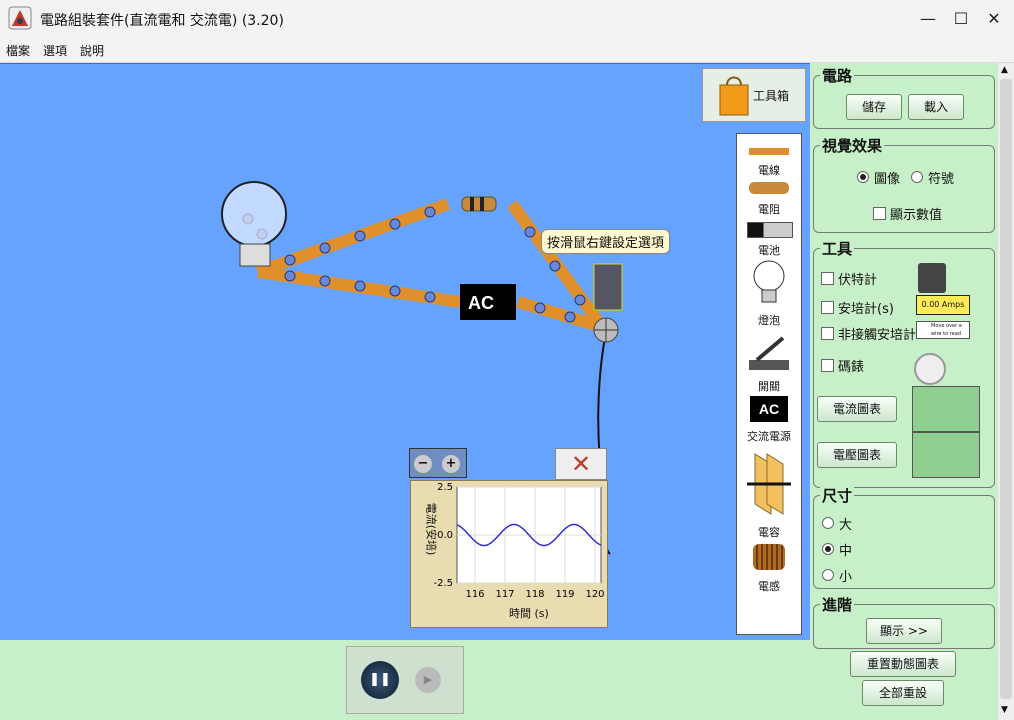  I want to click on visual-title: 視覺效果, so click(852, 145).